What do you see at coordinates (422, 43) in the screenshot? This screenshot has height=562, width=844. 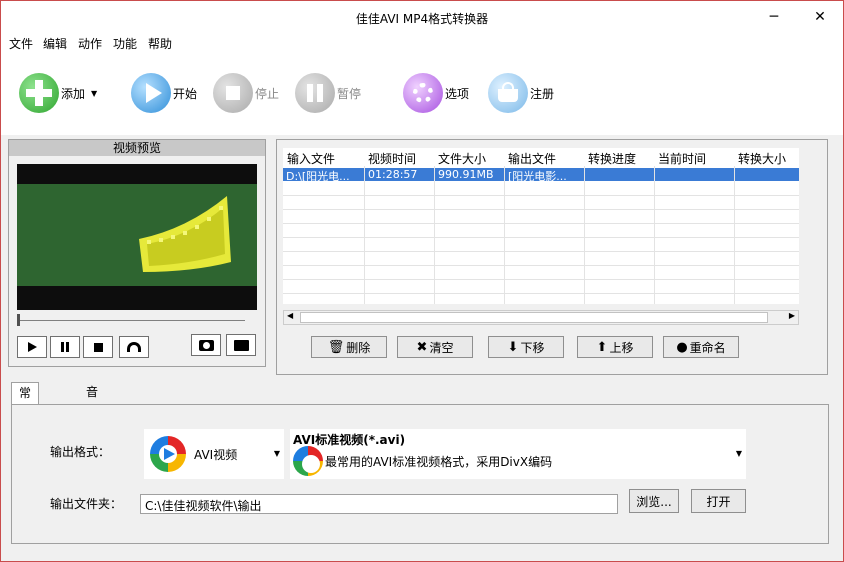 I see `menu-bar: 文件 编辑 动作 功能 帮助` at bounding box center [422, 43].